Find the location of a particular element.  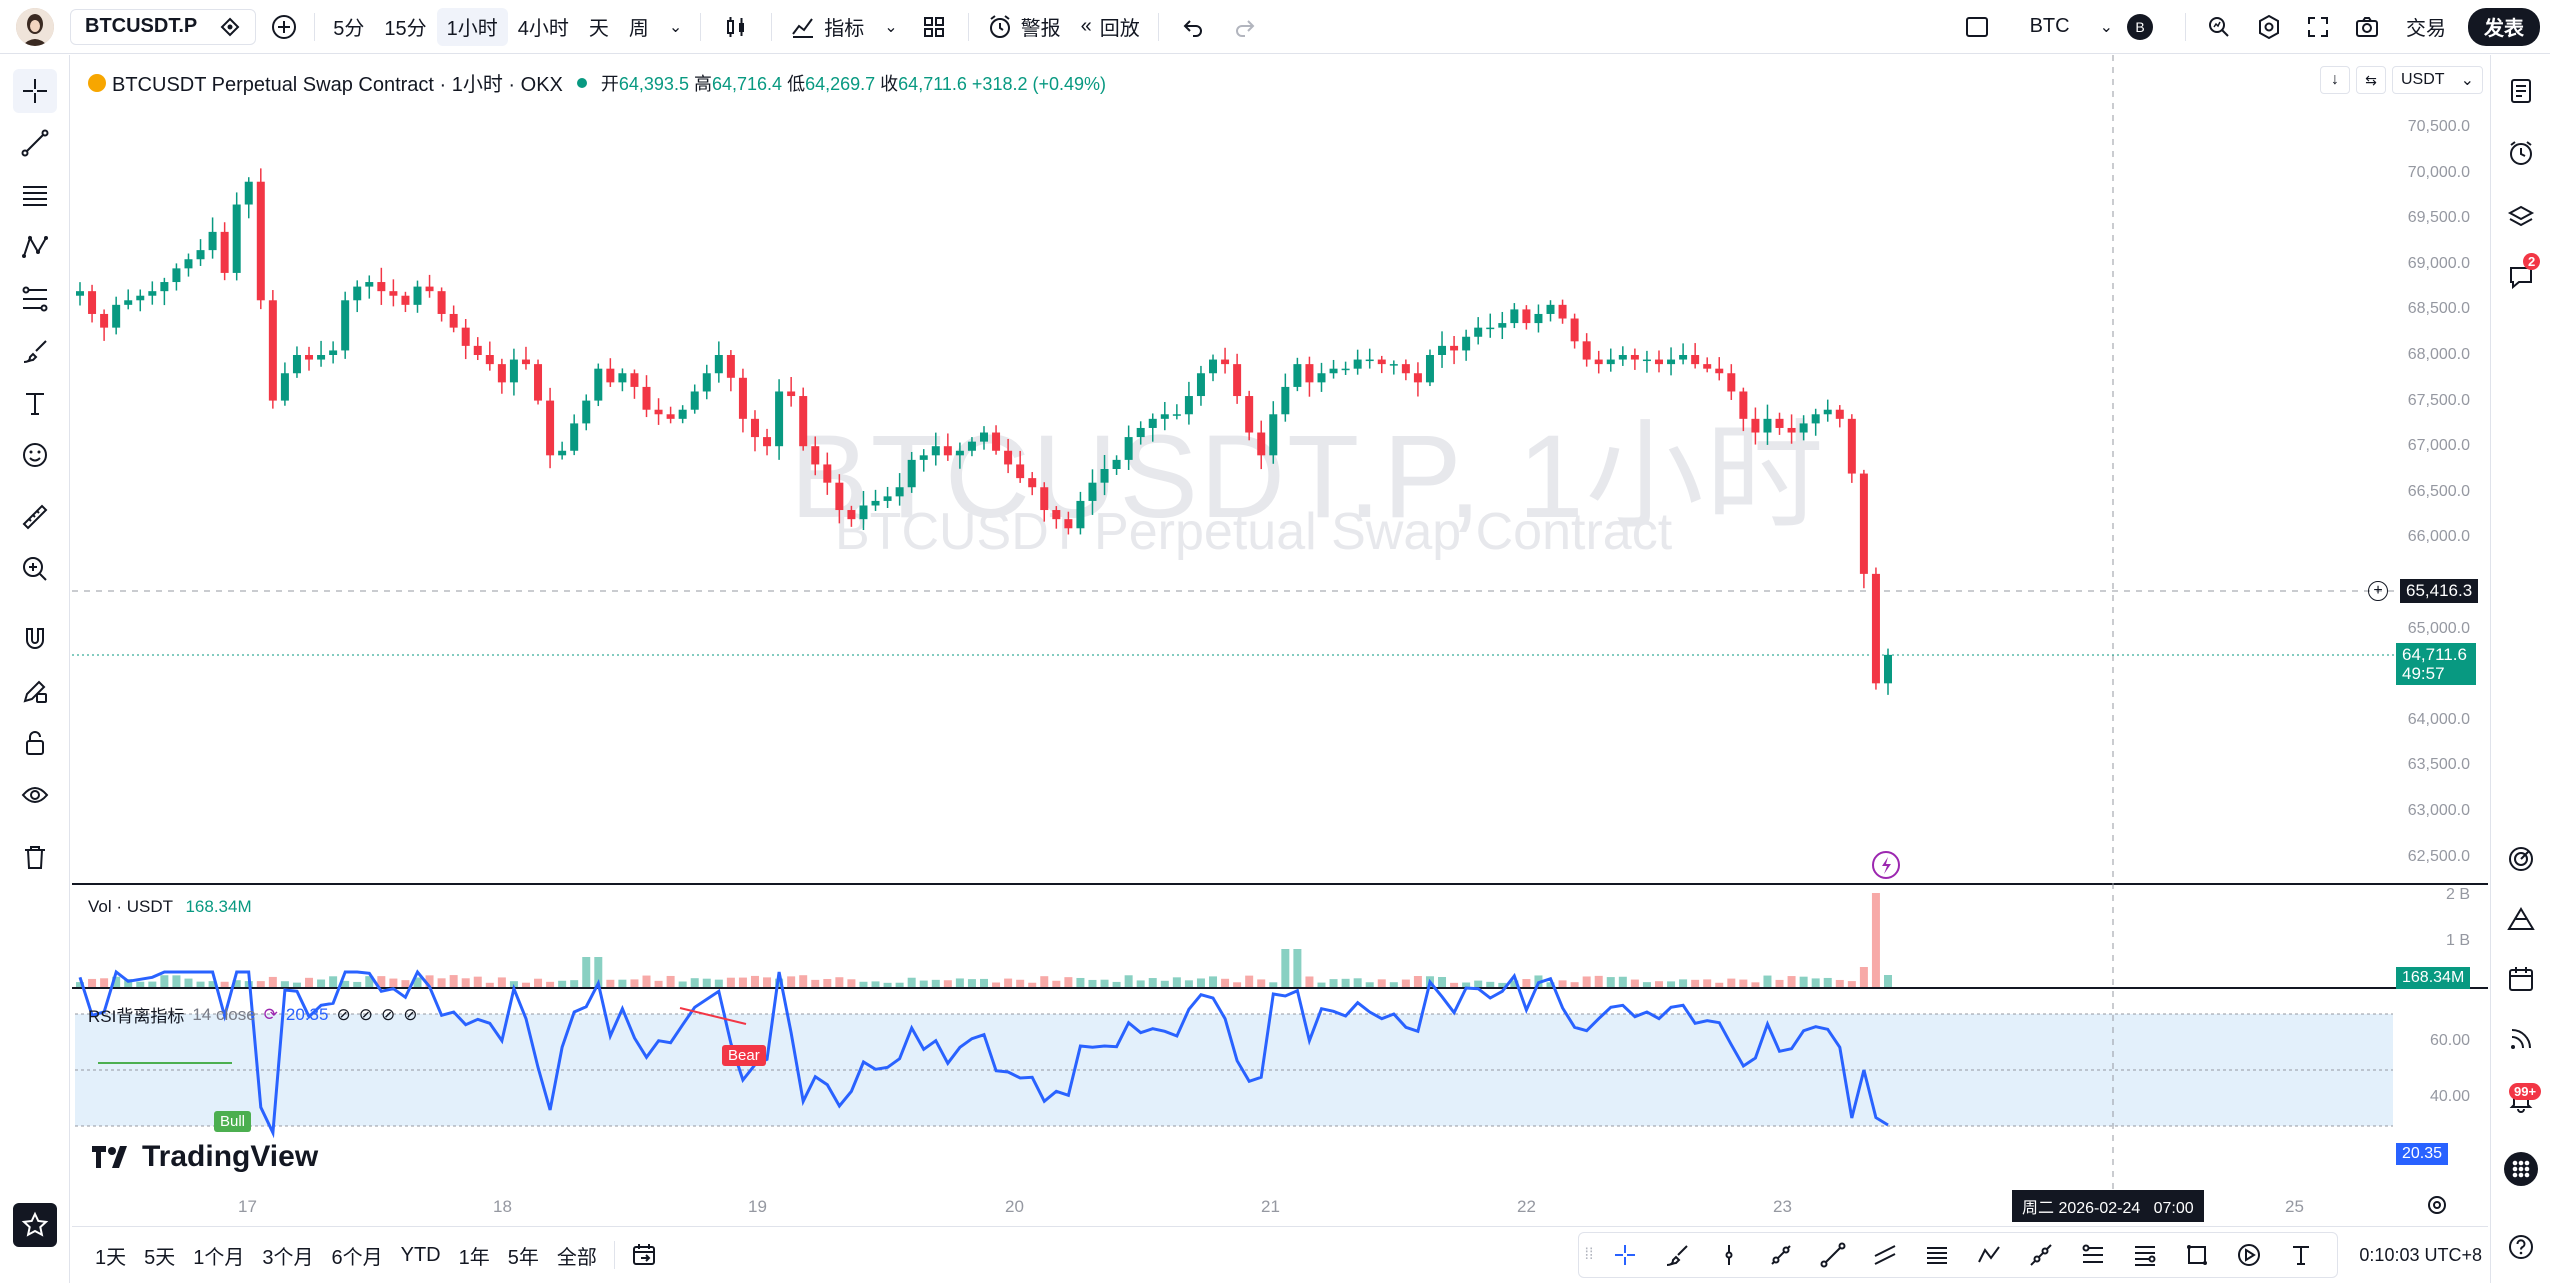

interval-4h: 4小时 is located at coordinates (543, 27).